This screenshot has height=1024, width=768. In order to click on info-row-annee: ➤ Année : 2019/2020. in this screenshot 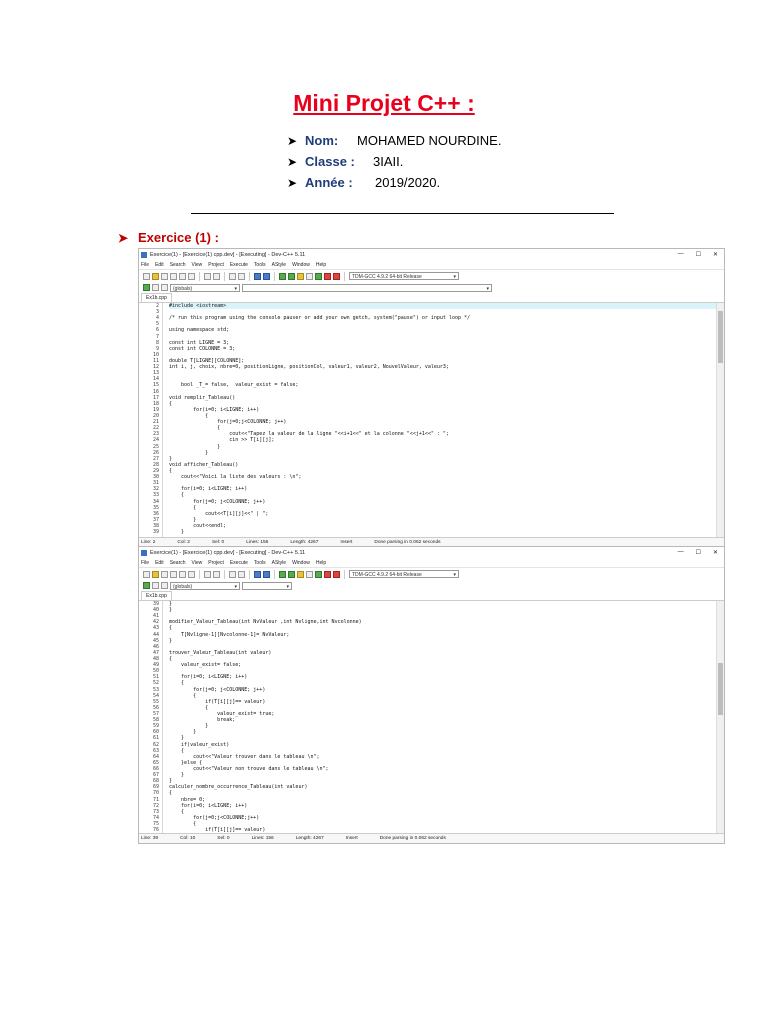, I will do `click(363, 182)`.